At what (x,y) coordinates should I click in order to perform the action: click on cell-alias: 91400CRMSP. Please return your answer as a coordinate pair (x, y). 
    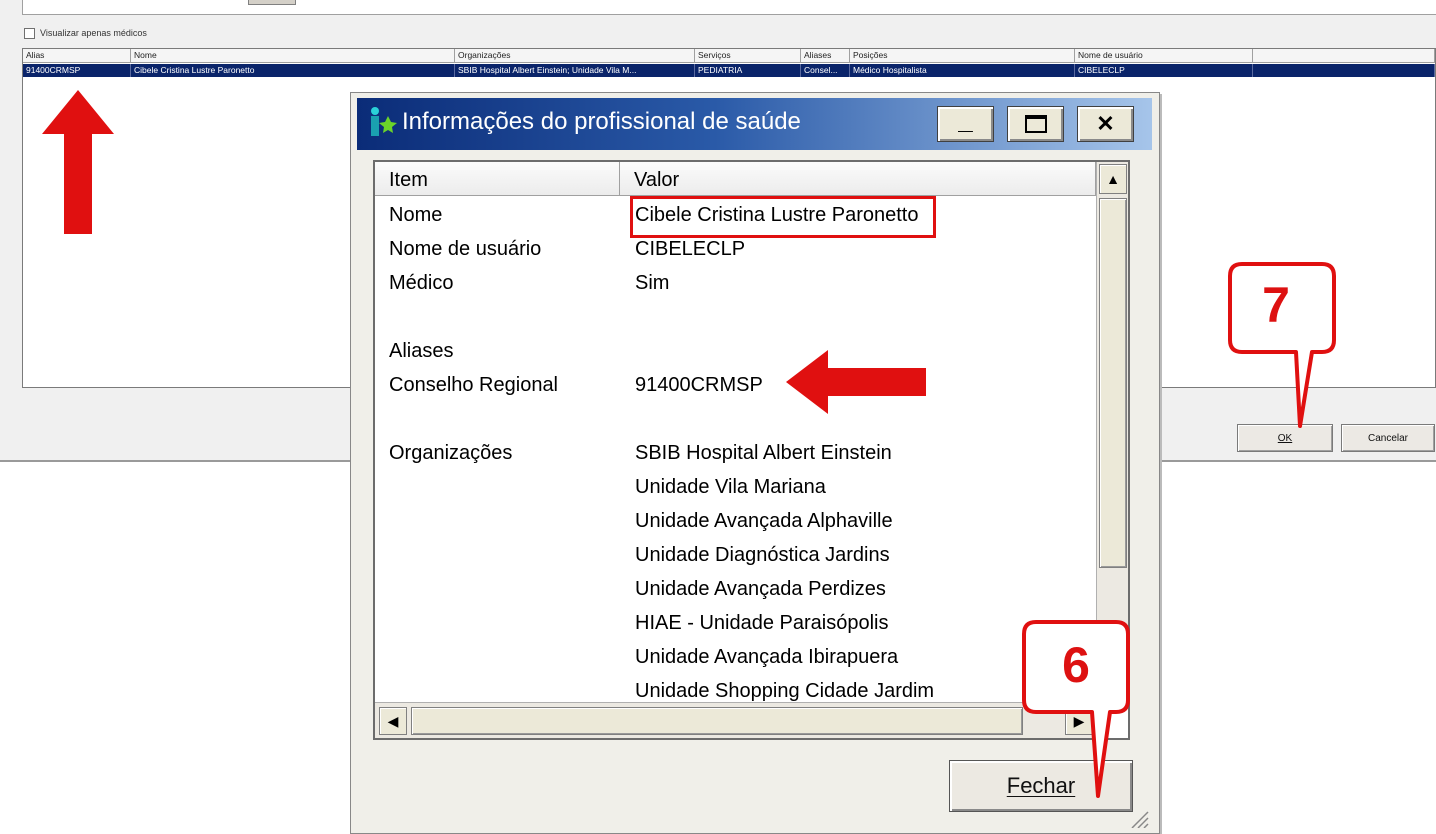
    Looking at the image, I should click on (77, 70).